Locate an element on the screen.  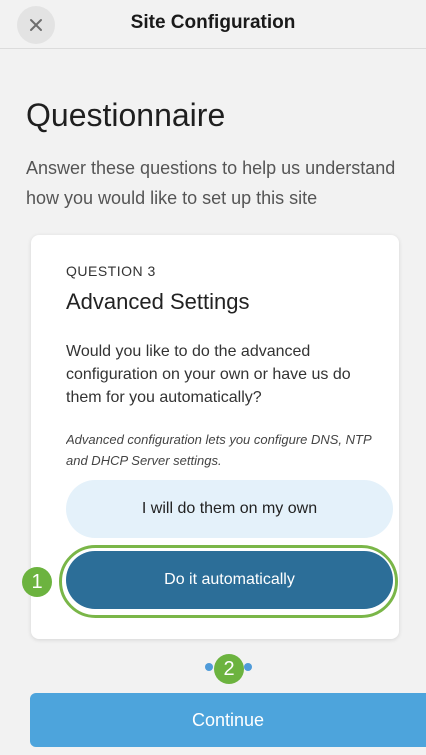
top-bar: Site Configuration is located at coordinates (213, 24).